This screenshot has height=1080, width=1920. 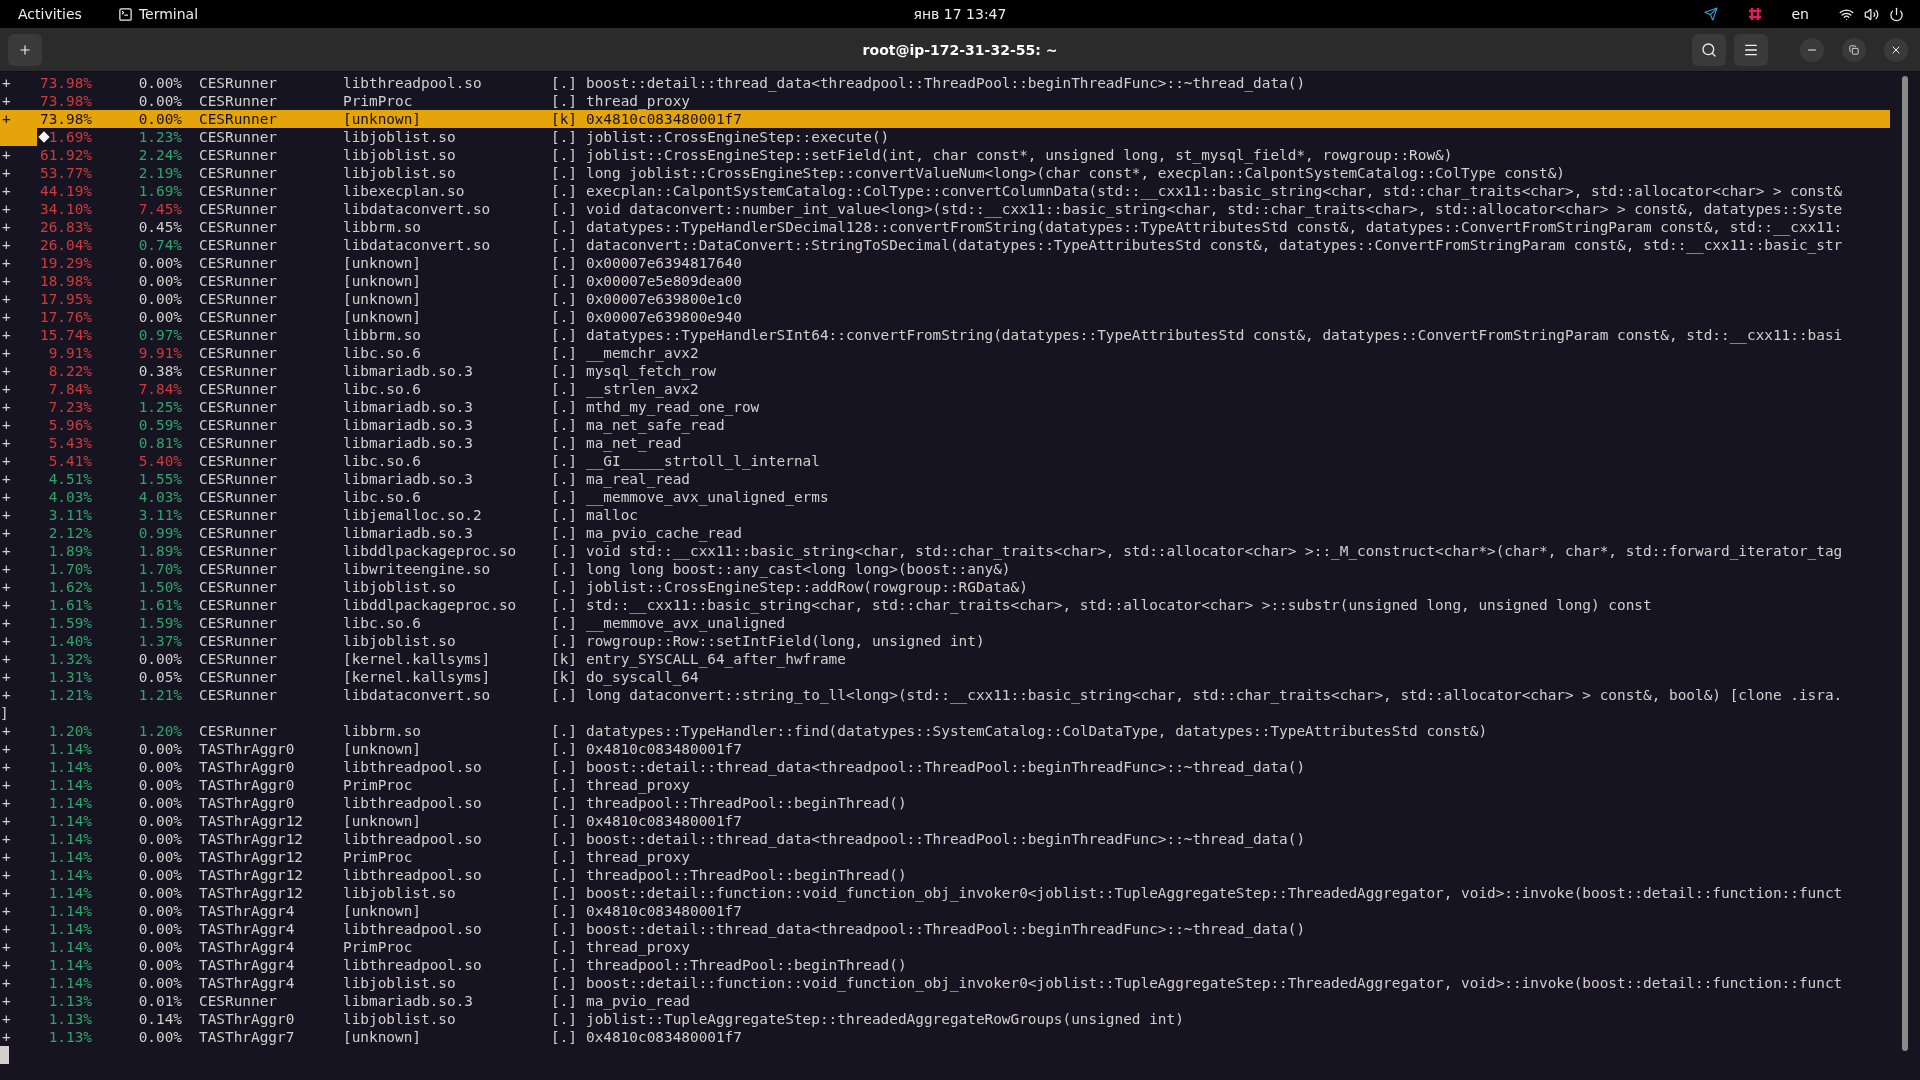 What do you see at coordinates (160, 551) in the screenshot?
I see `self-percent: 1.89%` at bounding box center [160, 551].